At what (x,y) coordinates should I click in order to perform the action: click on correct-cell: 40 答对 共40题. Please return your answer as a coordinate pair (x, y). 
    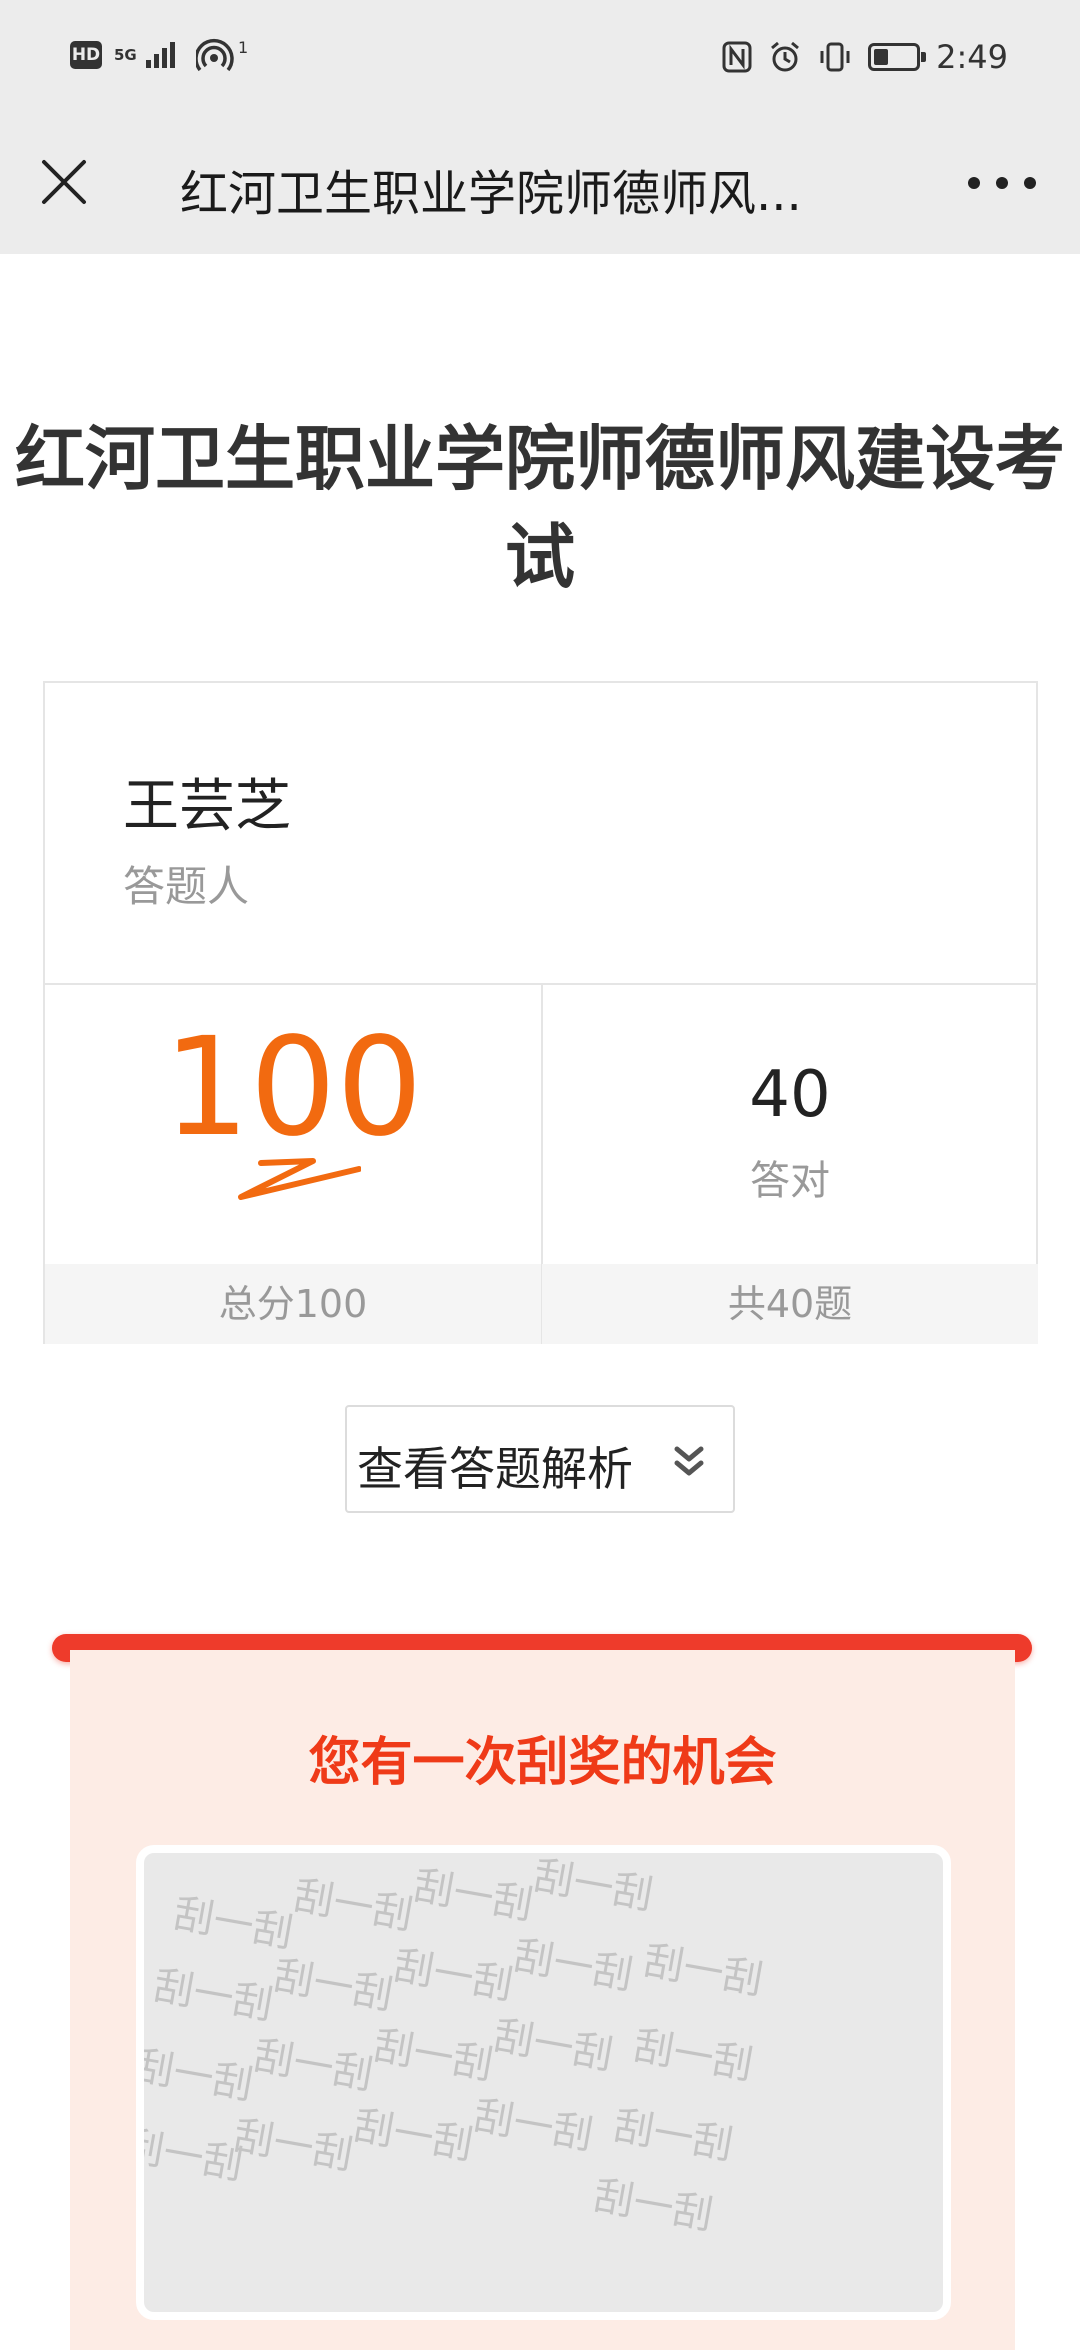
    Looking at the image, I should click on (790, 1163).